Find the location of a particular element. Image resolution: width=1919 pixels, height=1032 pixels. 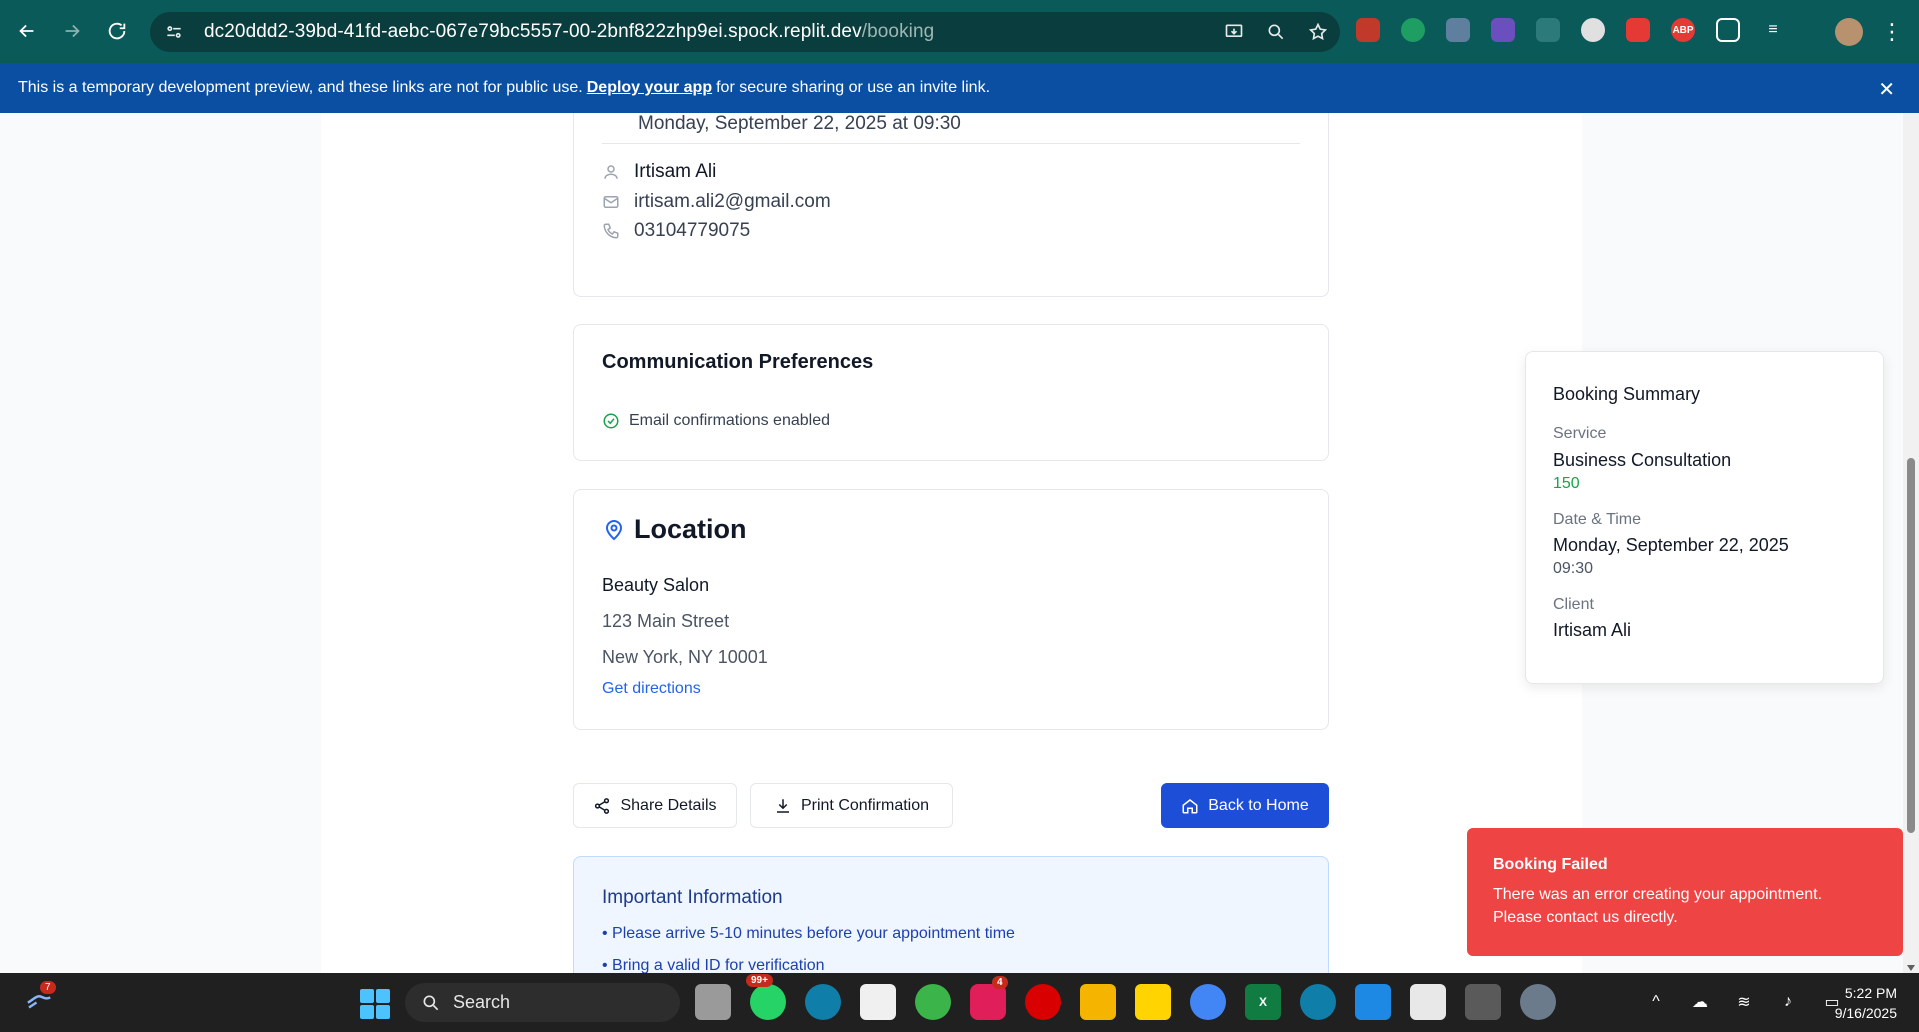

service-price: 150 is located at coordinates (1566, 483).